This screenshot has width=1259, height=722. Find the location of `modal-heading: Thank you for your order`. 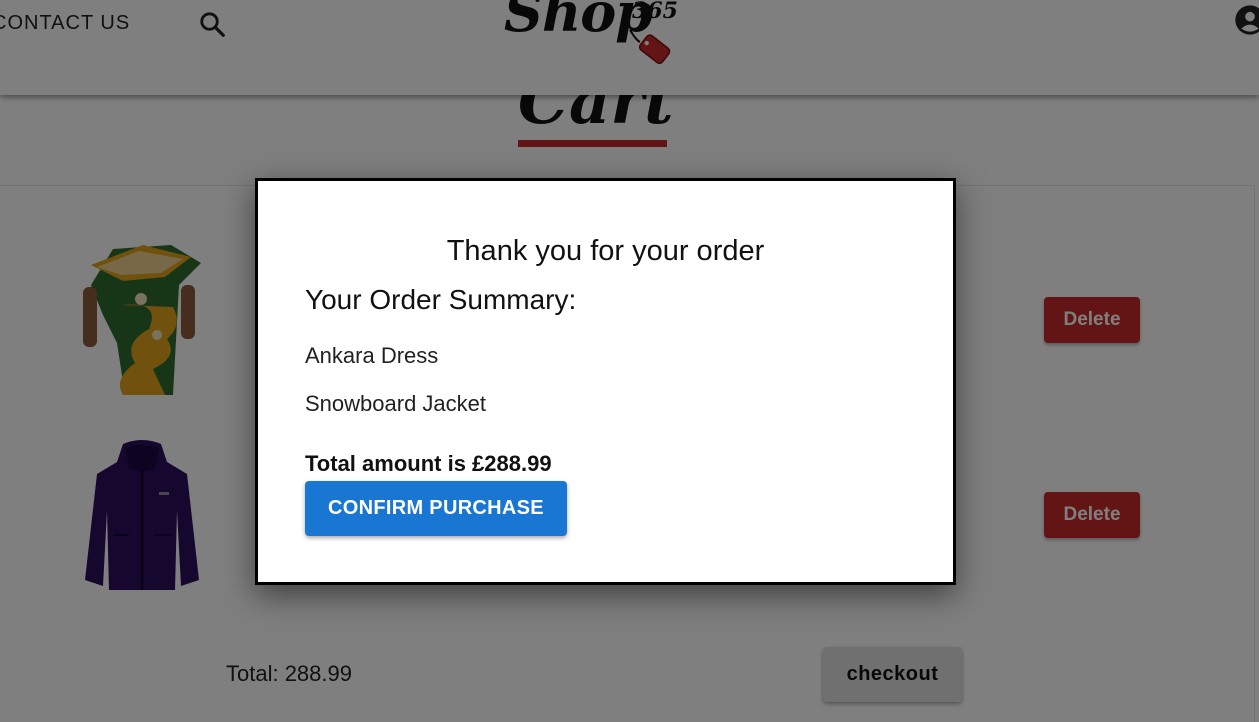

modal-heading: Thank you for your order is located at coordinates (605, 251).